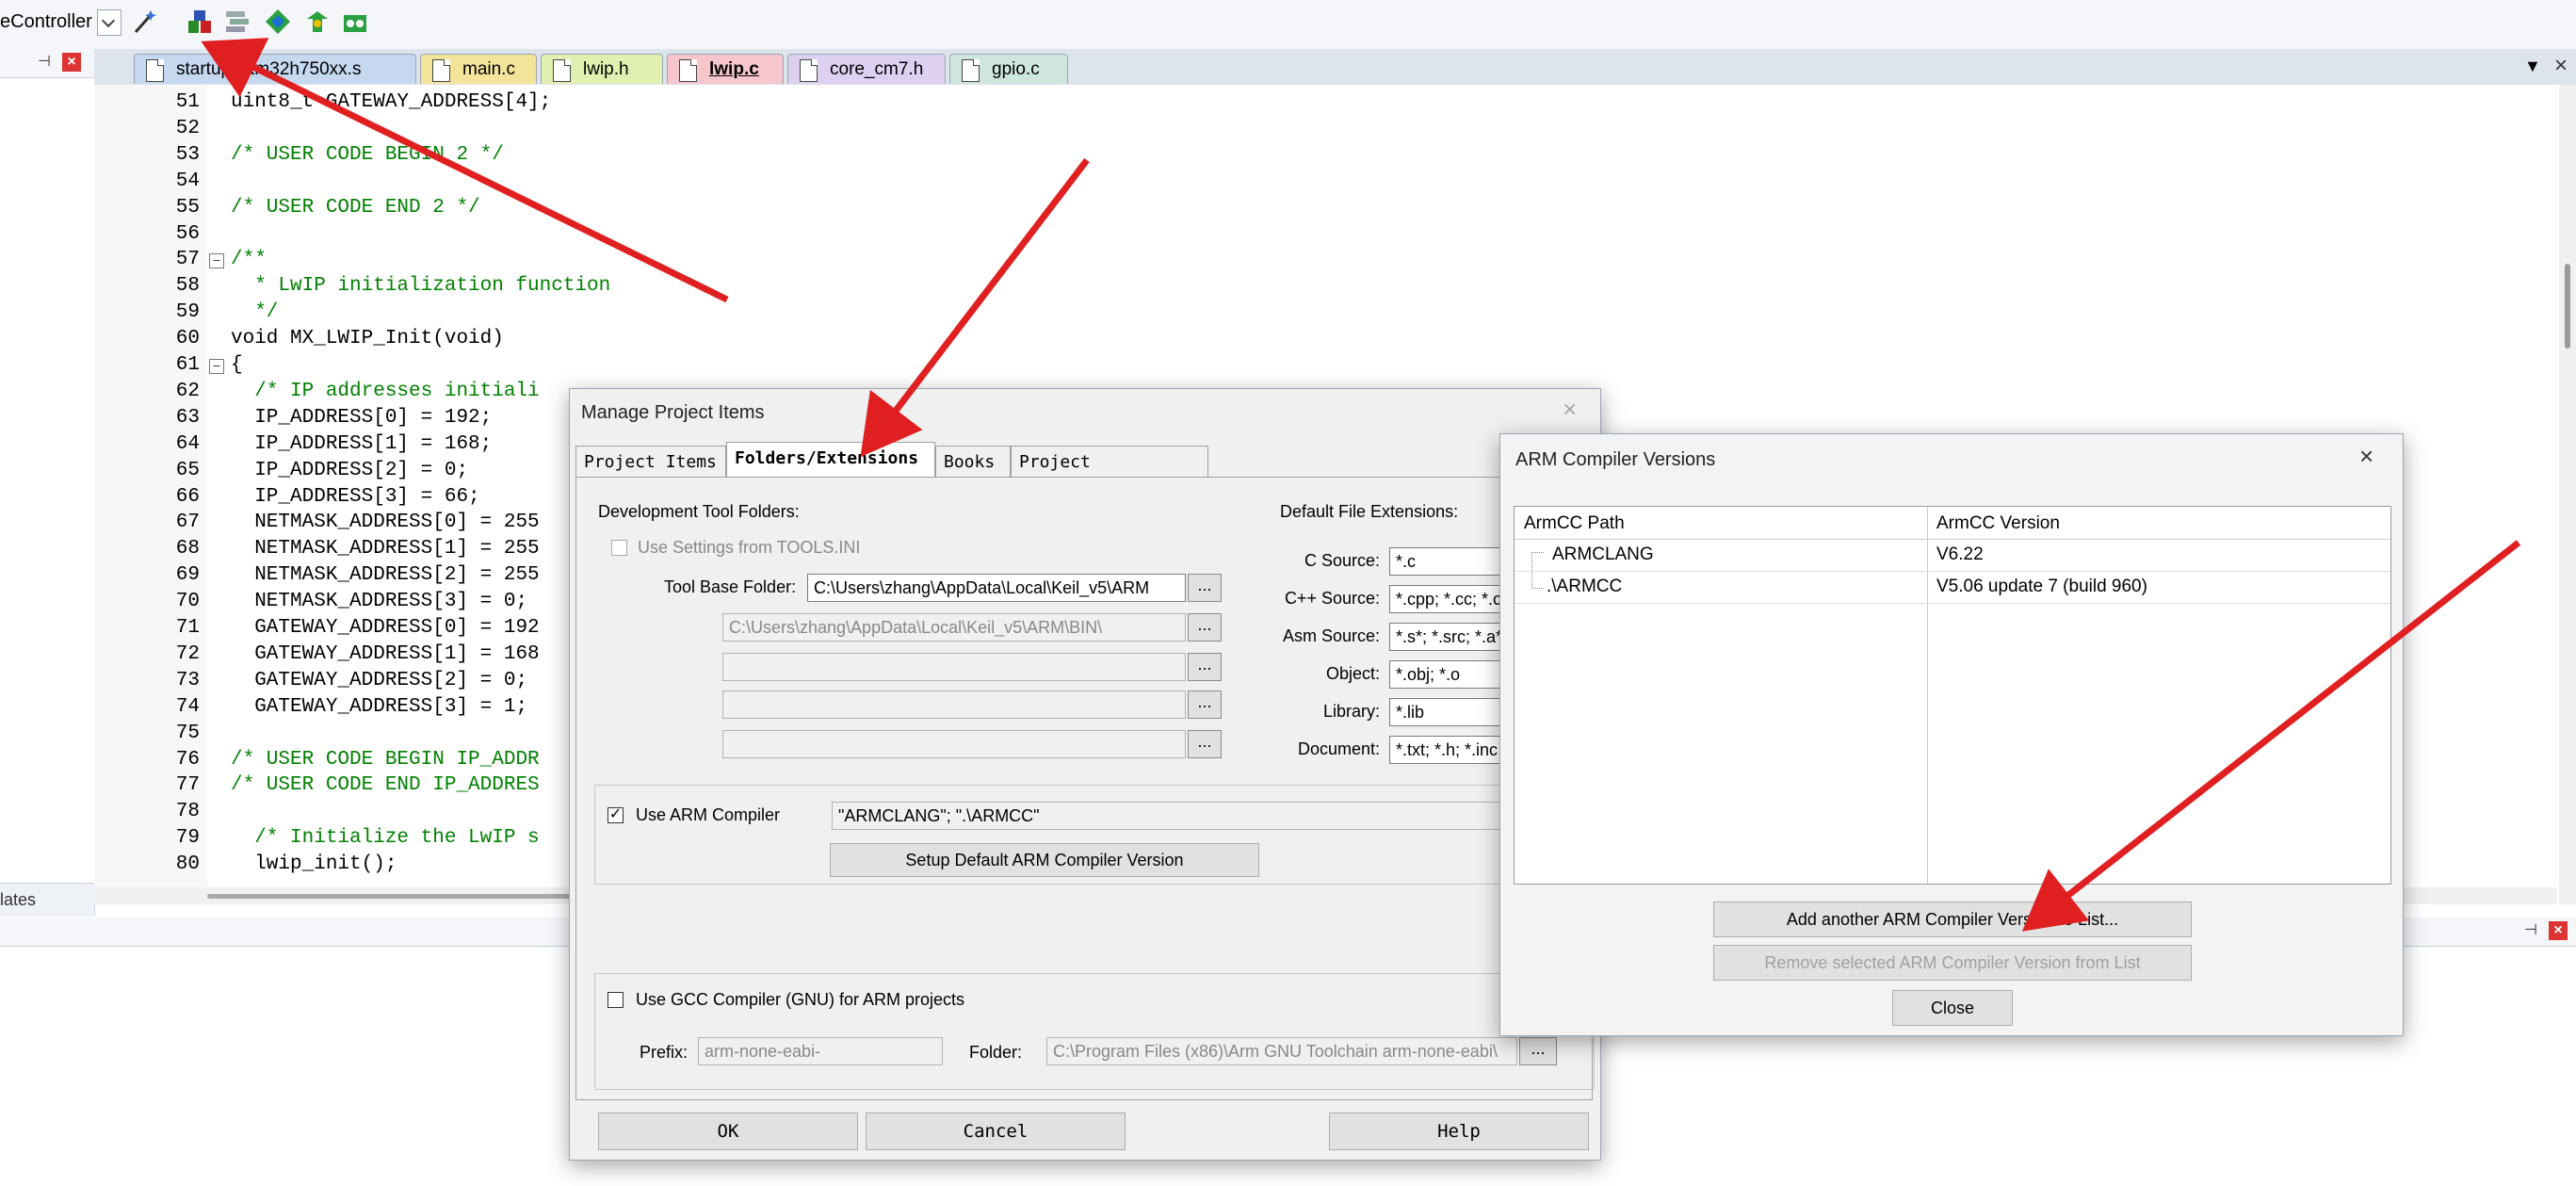  Describe the element at coordinates (1109, 475) in the screenshot. I see `tab-project-info-layer: Project Info/Layer` at that location.